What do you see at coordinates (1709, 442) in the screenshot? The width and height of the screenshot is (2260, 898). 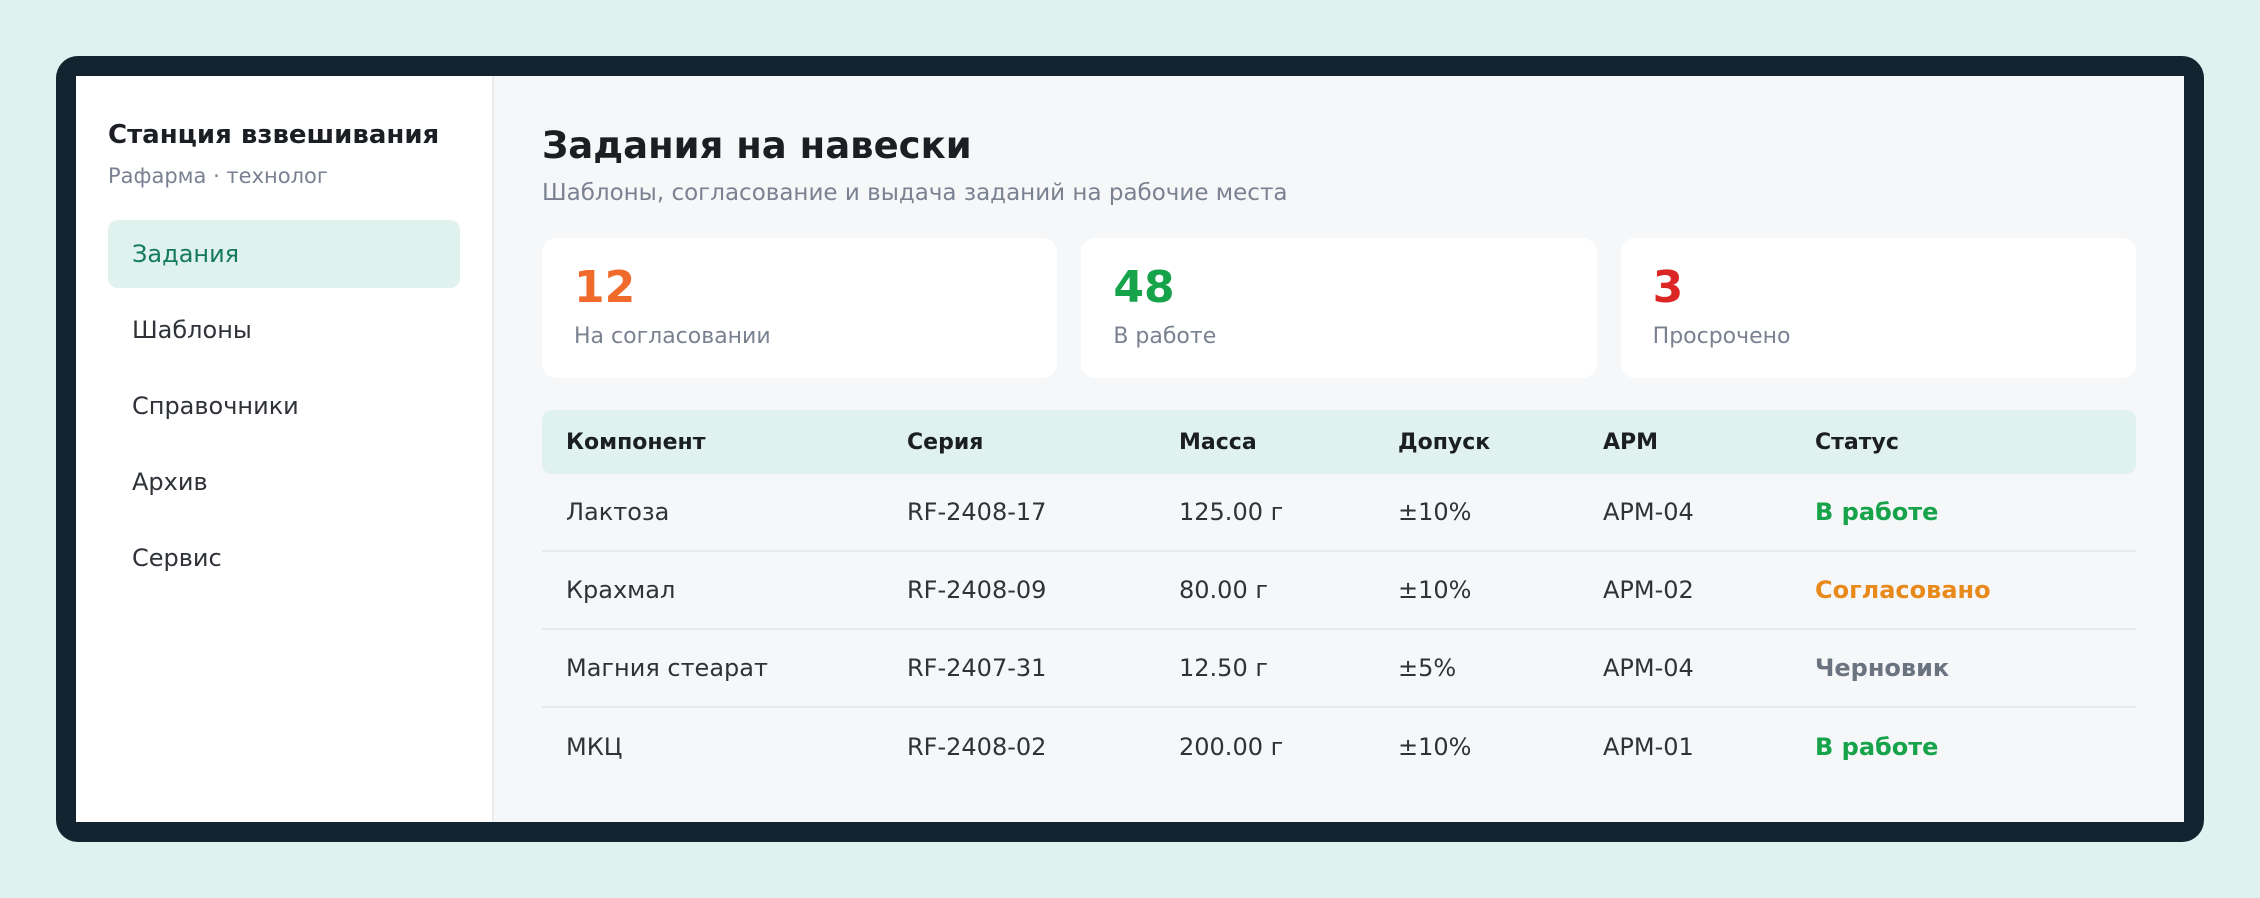 I see `column-header-station: АРМ` at bounding box center [1709, 442].